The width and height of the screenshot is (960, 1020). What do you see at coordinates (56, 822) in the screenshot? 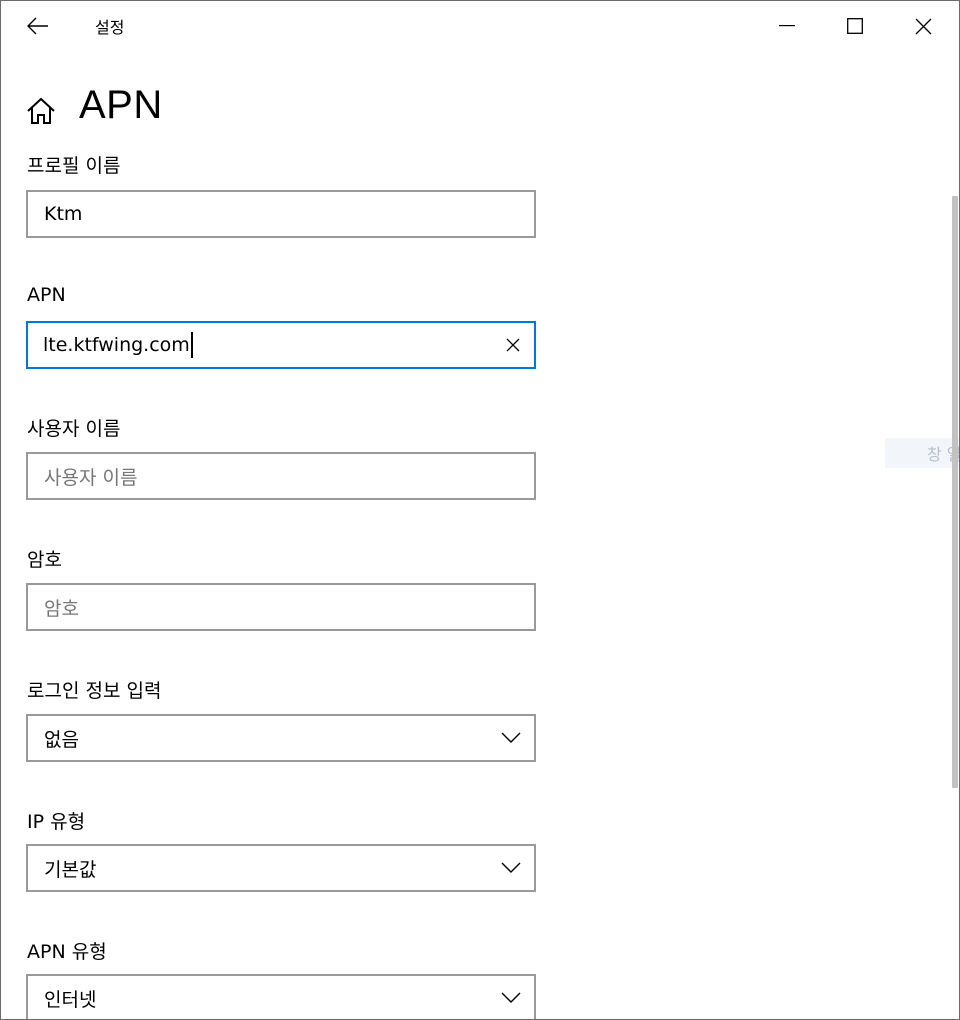
I see `ip-type-label: IP 유형` at bounding box center [56, 822].